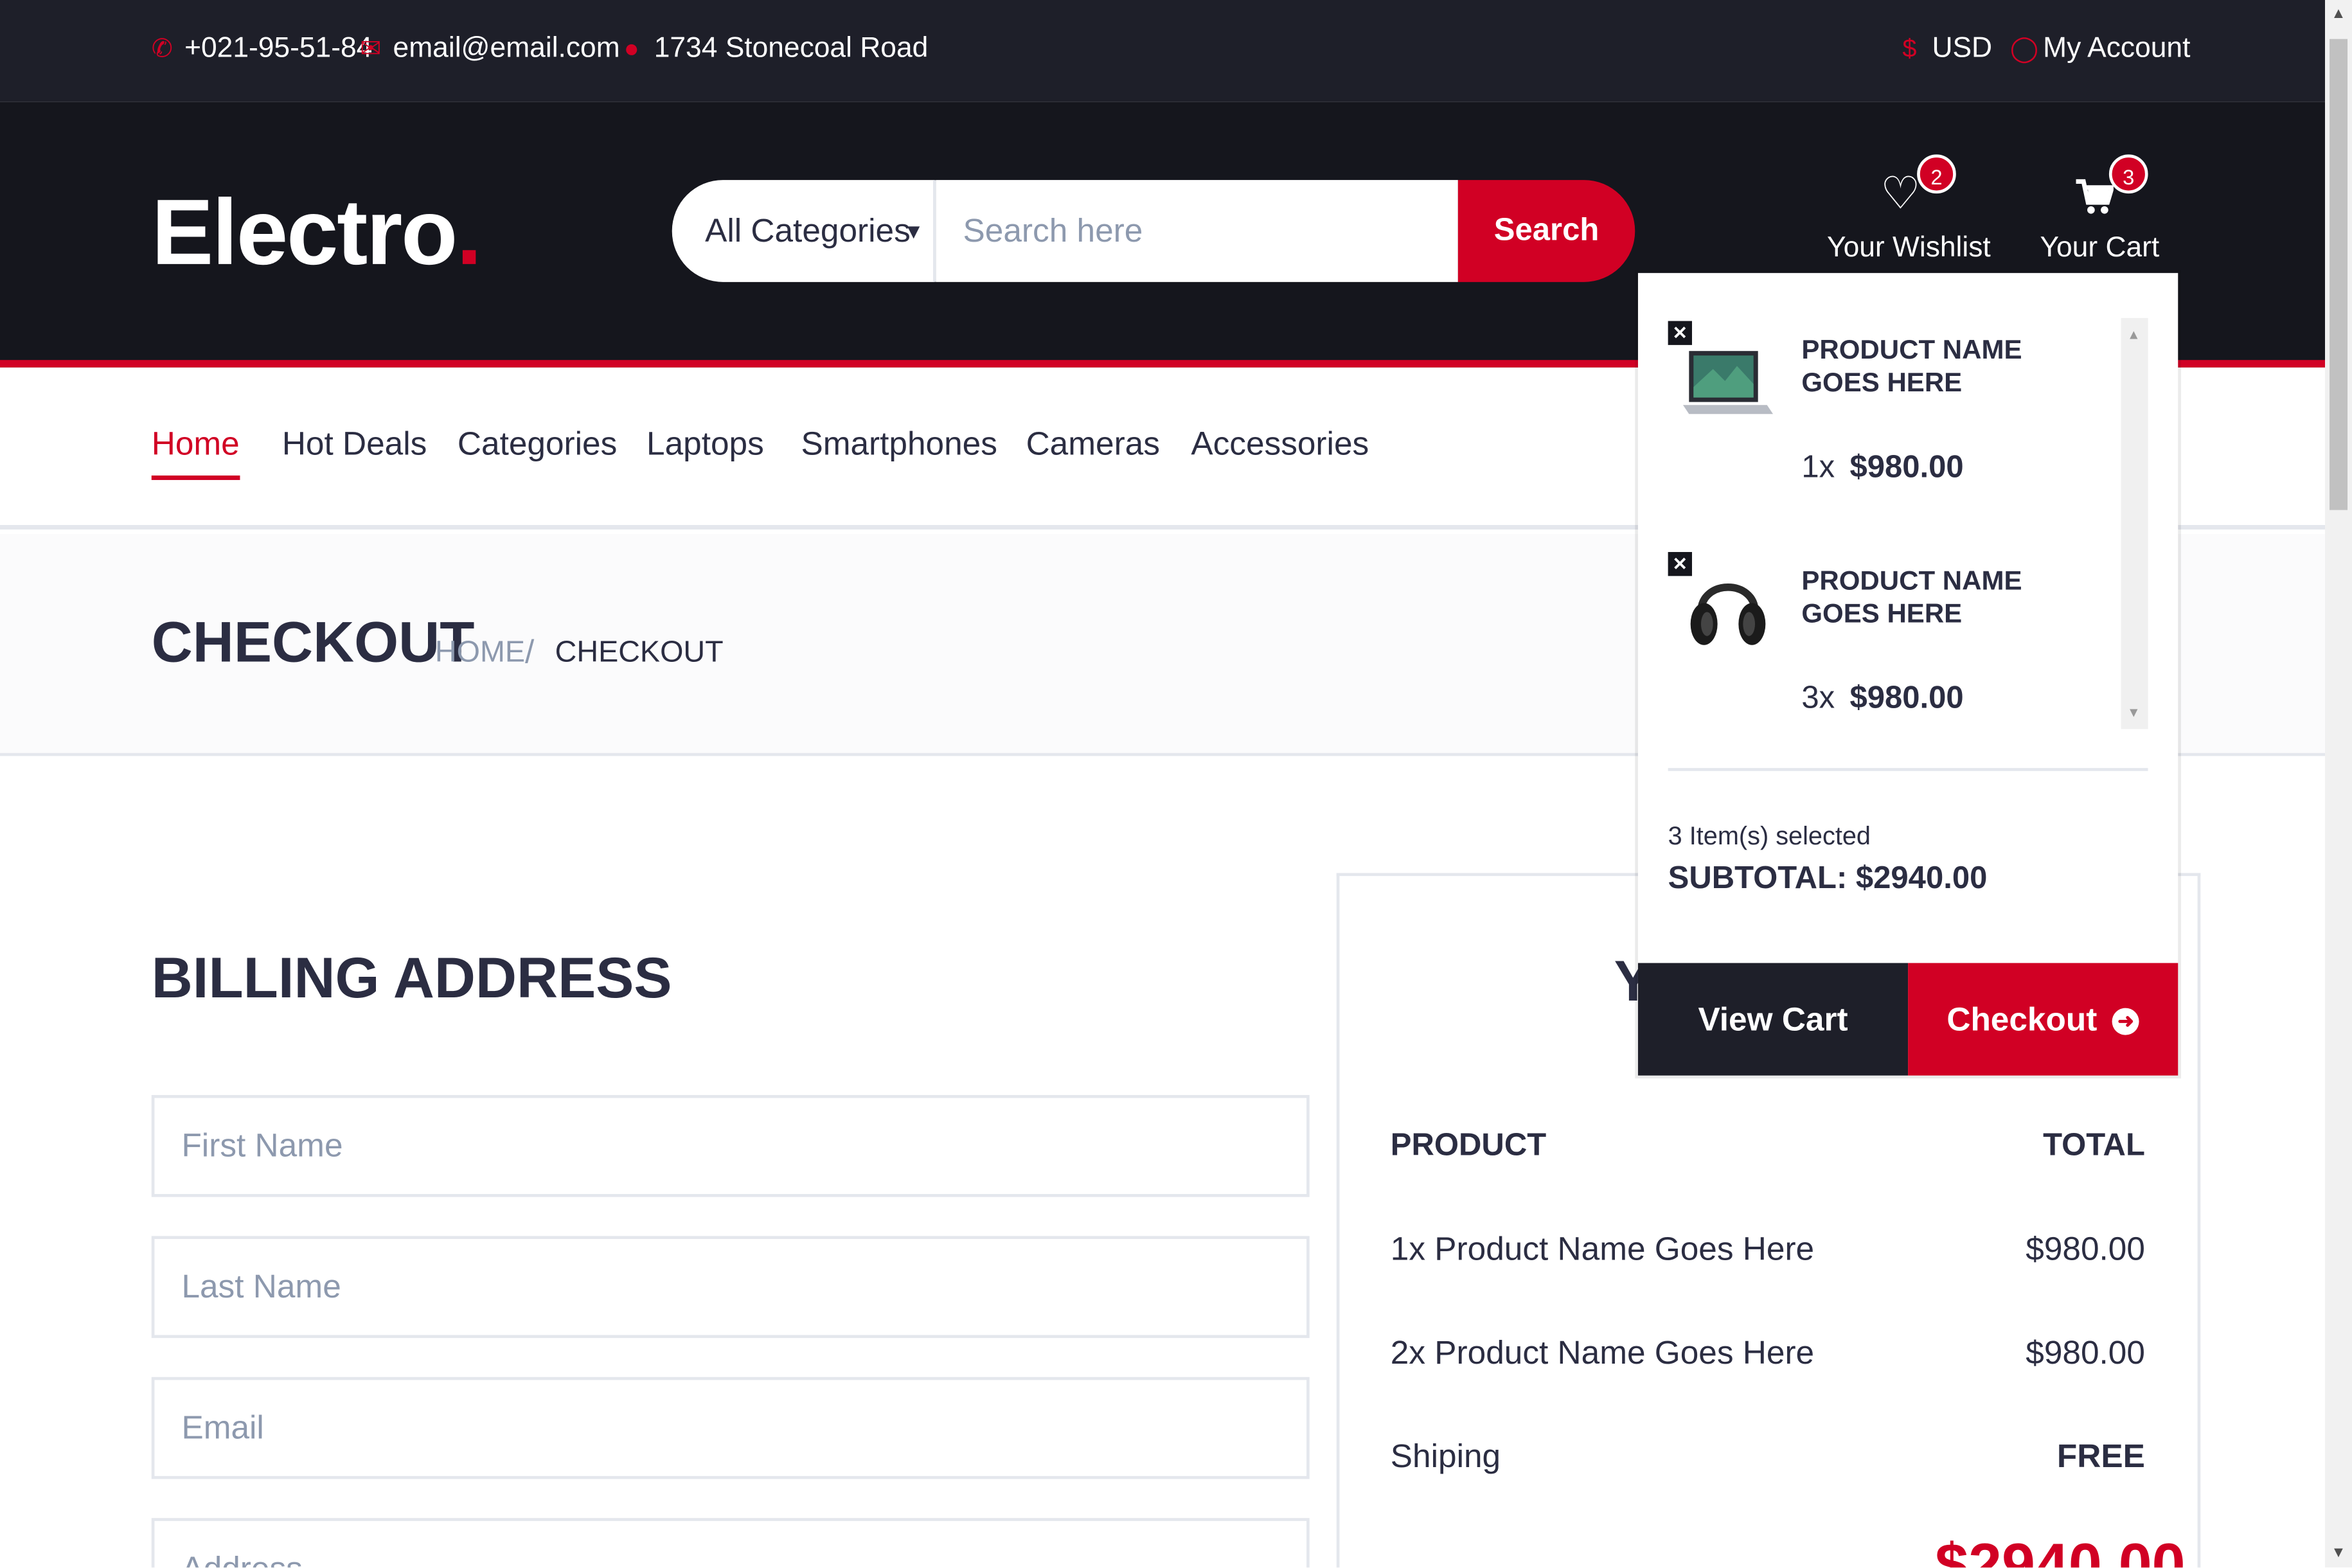 The width and height of the screenshot is (2352, 1568). What do you see at coordinates (639, 653) in the screenshot?
I see `breadcrumb-current: CHECKOUT` at bounding box center [639, 653].